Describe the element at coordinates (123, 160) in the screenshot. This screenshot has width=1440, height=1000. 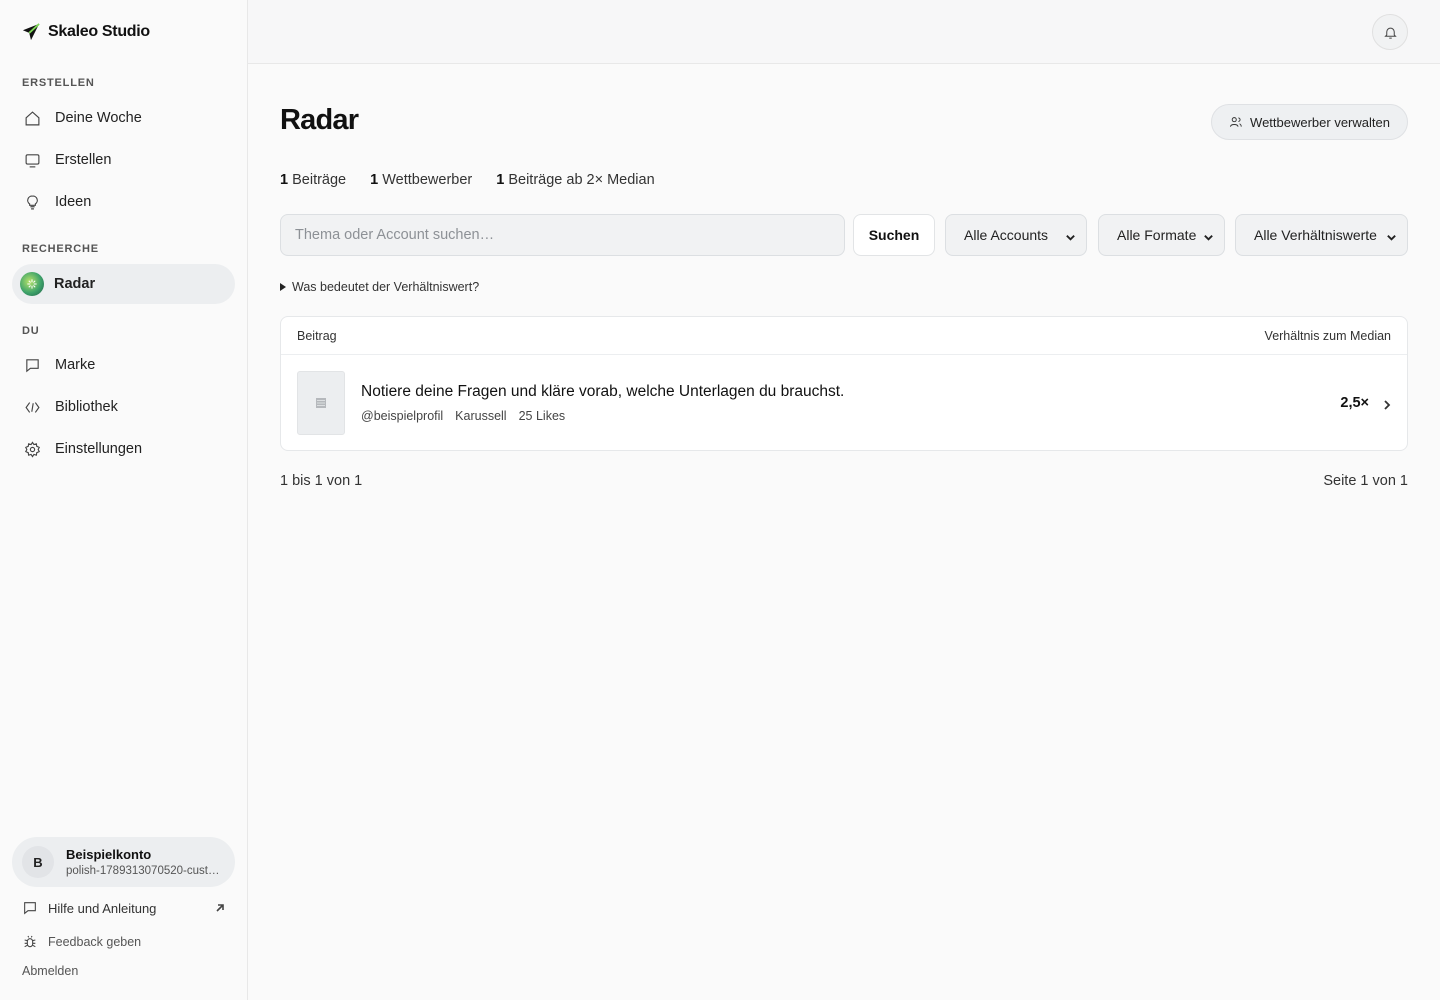
I see `sidebar-item-erstellen: Erstellen` at that location.